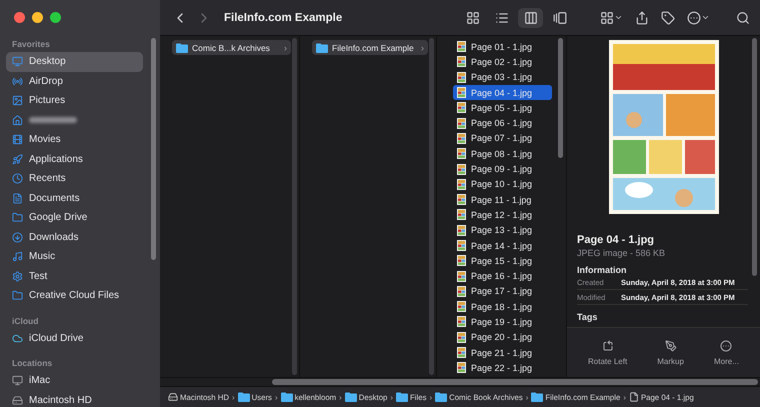  What do you see at coordinates (502, 108) in the screenshot?
I see `file-item: Page 05 - 1.jpg` at bounding box center [502, 108].